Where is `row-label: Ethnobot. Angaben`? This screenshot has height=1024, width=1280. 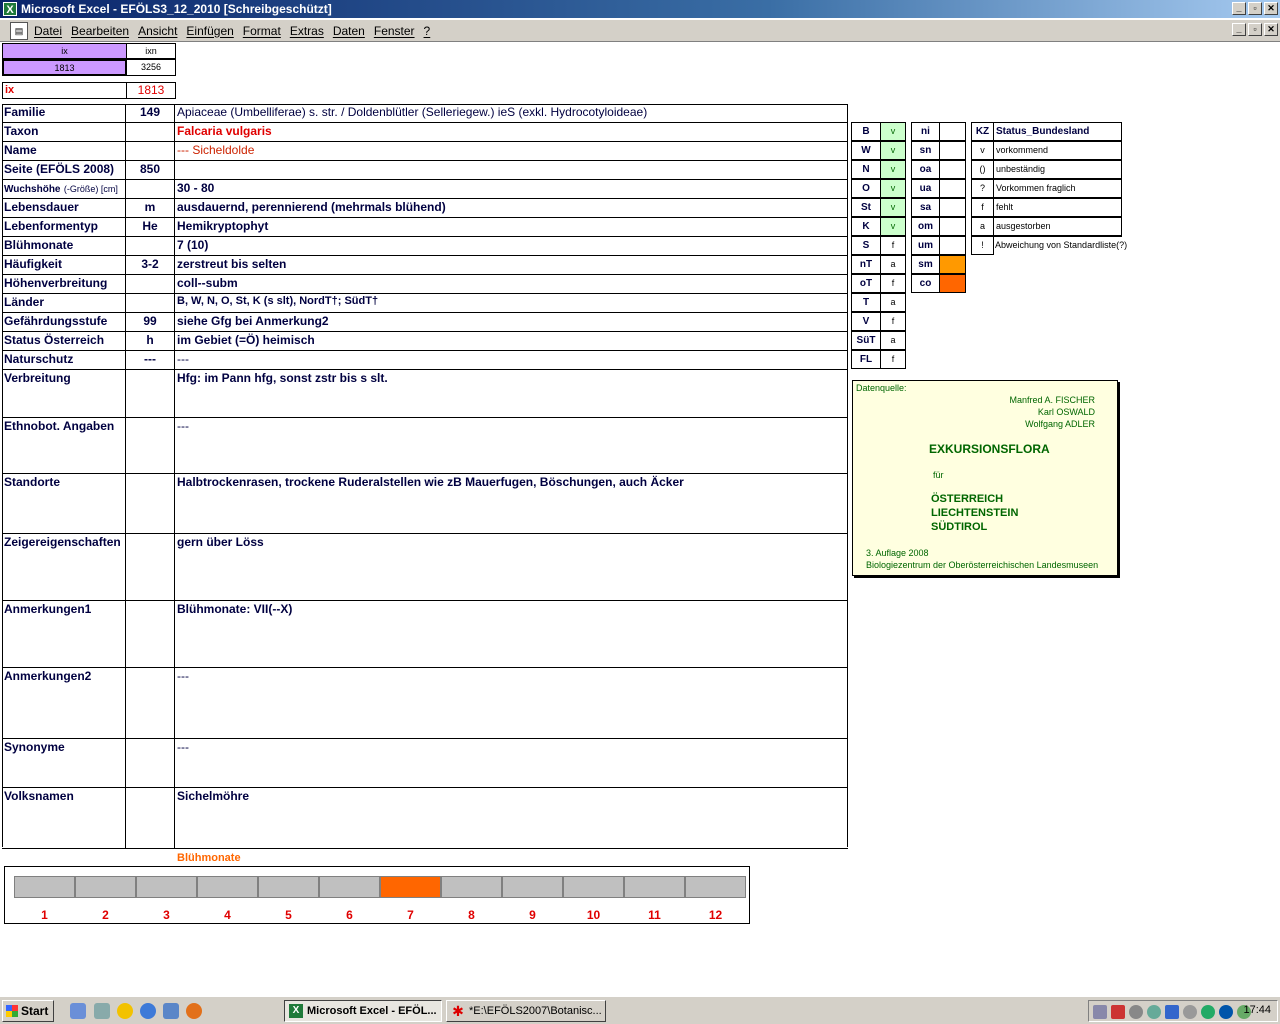
row-label: Ethnobot. Angaben is located at coordinates (64, 445).